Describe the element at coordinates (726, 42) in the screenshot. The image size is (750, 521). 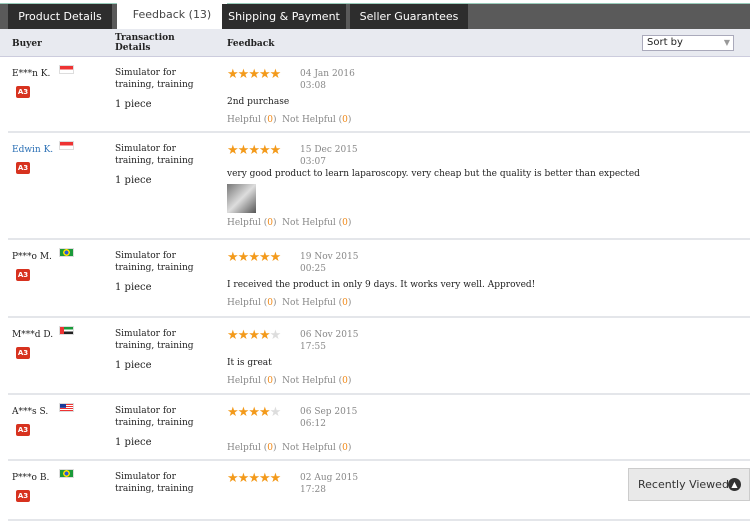
I see `chevron-down-icon: ▼` at that location.